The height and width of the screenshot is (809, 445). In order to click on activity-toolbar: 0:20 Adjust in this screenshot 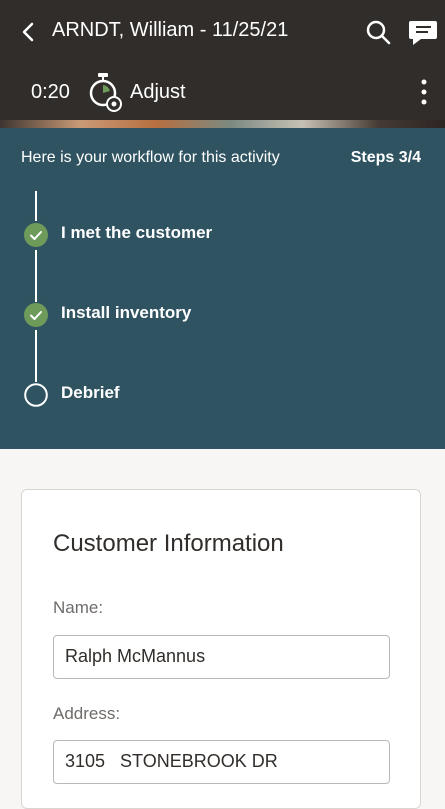, I will do `click(222, 91)`.